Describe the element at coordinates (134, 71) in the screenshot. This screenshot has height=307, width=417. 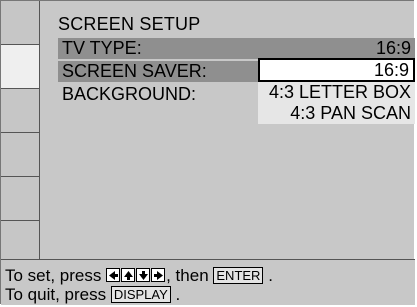
I see `screen-saver-label: SCREEN SAVER:` at that location.